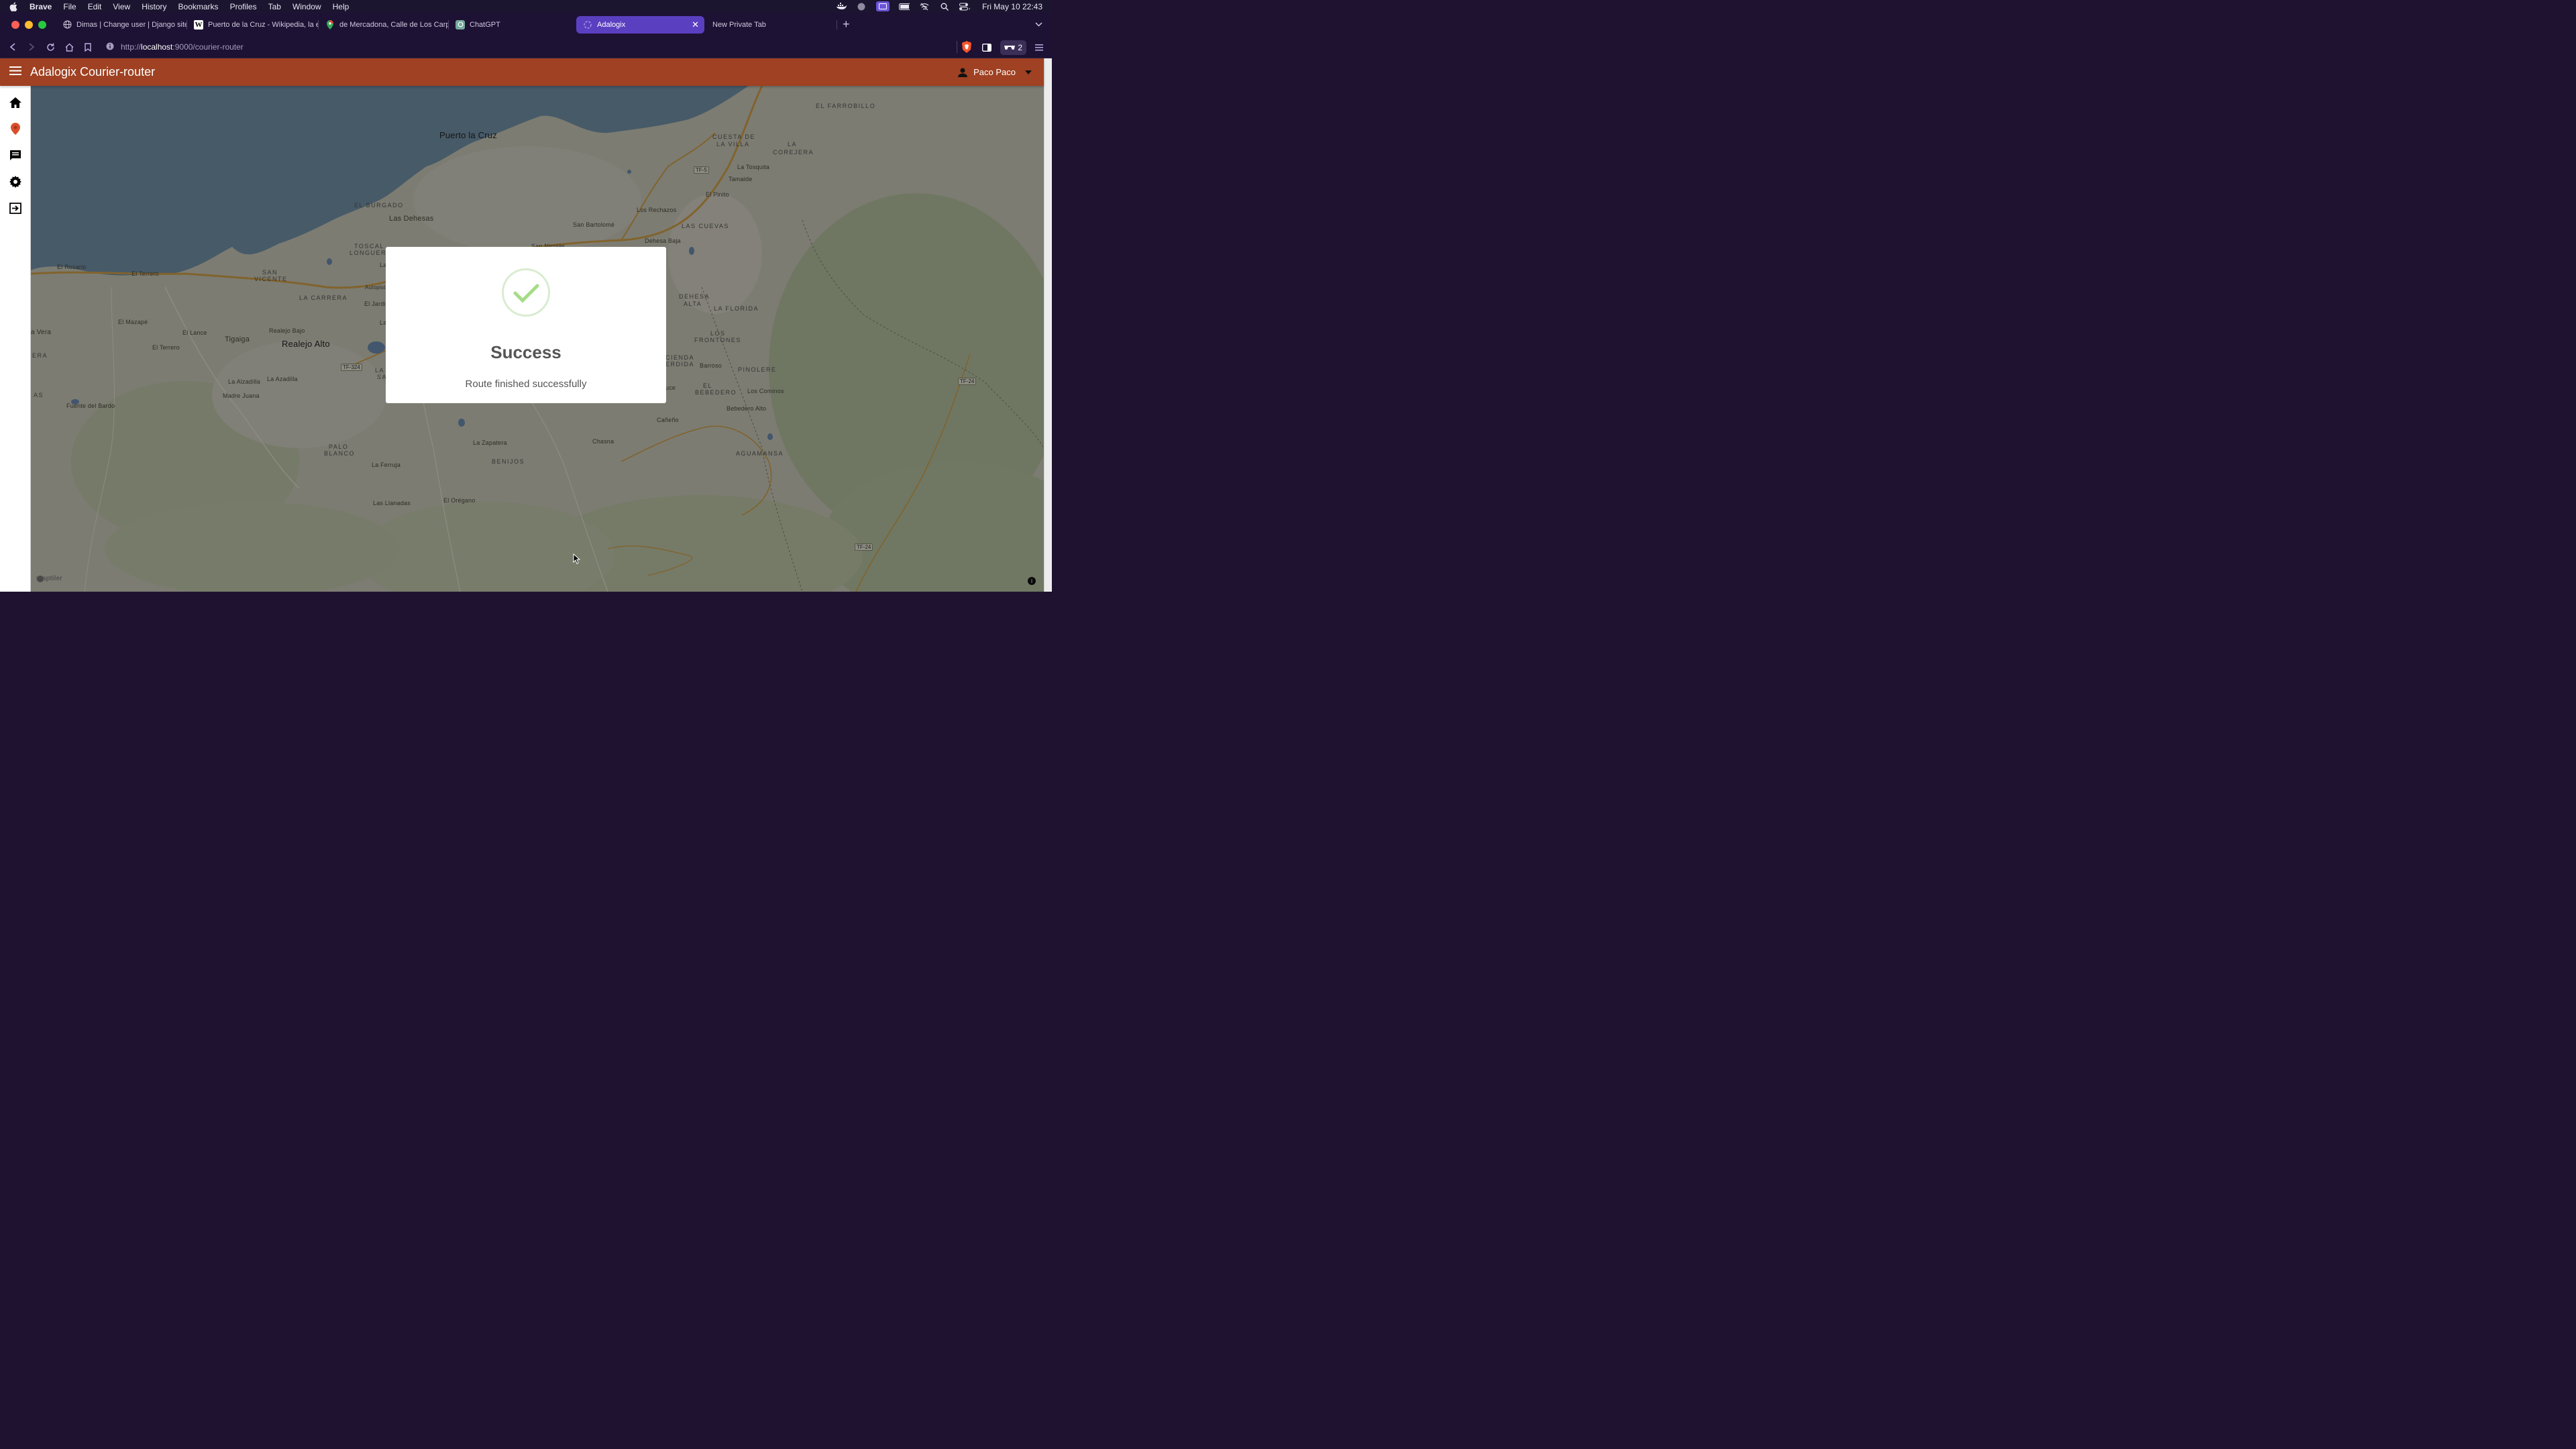  Describe the element at coordinates (208, 47) in the screenshot. I see `url-path: :9000/courier-router` at that location.